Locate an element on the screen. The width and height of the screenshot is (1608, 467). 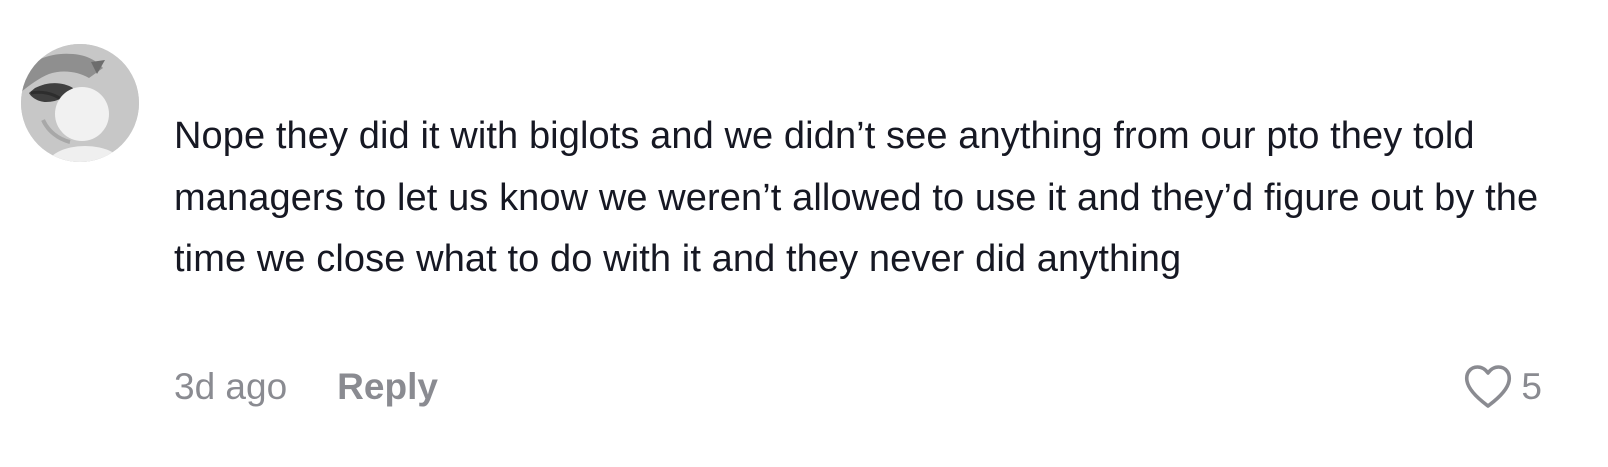
like-control: 5 is located at coordinates (1502, 387).